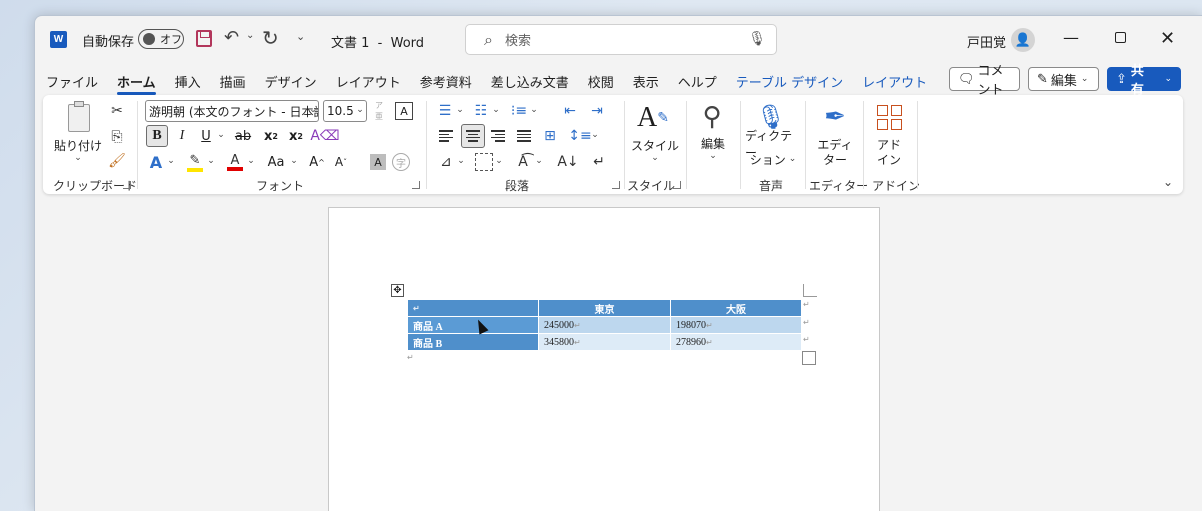 The width and height of the screenshot is (1202, 511). I want to click on font-launcher-icon, so click(416, 185).